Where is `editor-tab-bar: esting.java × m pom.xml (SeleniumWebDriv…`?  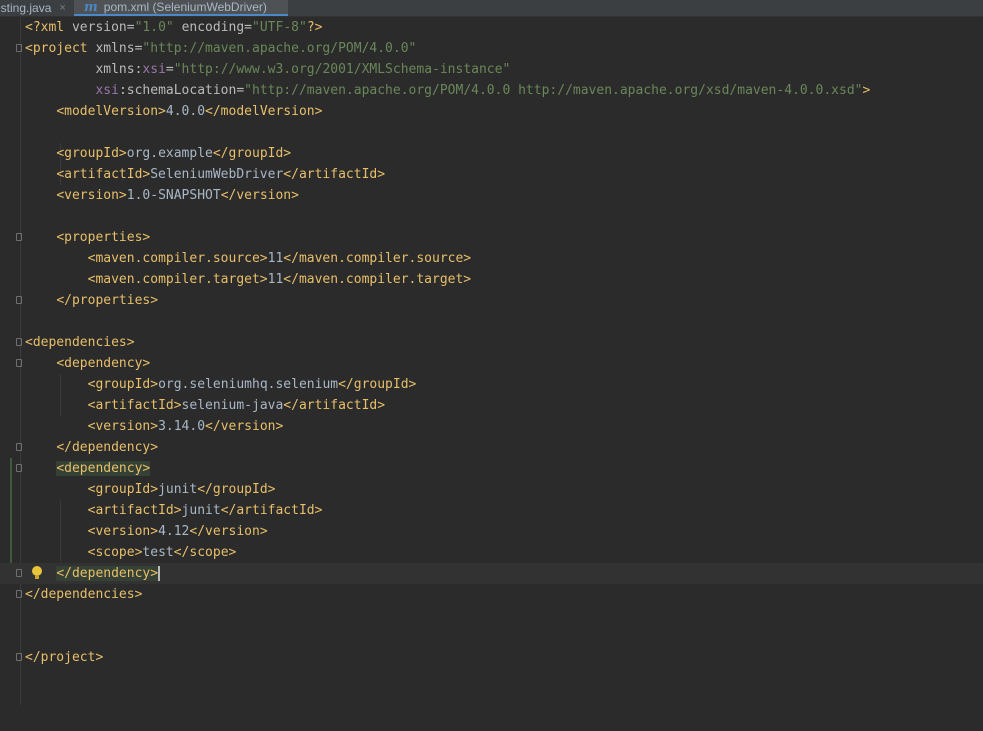
editor-tab-bar: esting.java × m pom.xml (SeleniumWebDriv… is located at coordinates (491, 8).